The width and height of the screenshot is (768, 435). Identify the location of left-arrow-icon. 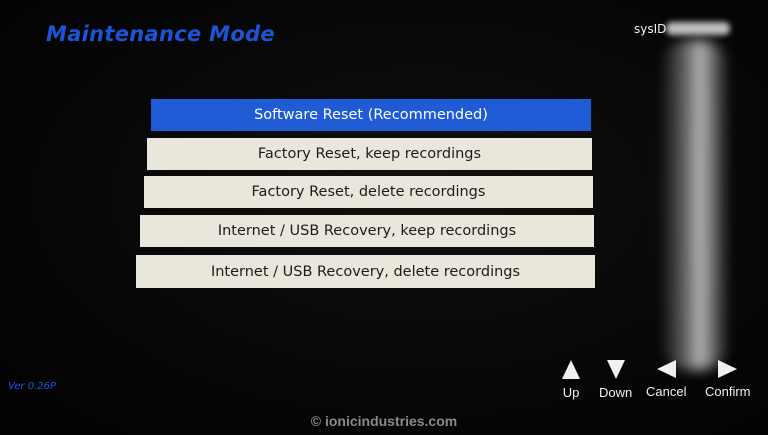
(666, 369).